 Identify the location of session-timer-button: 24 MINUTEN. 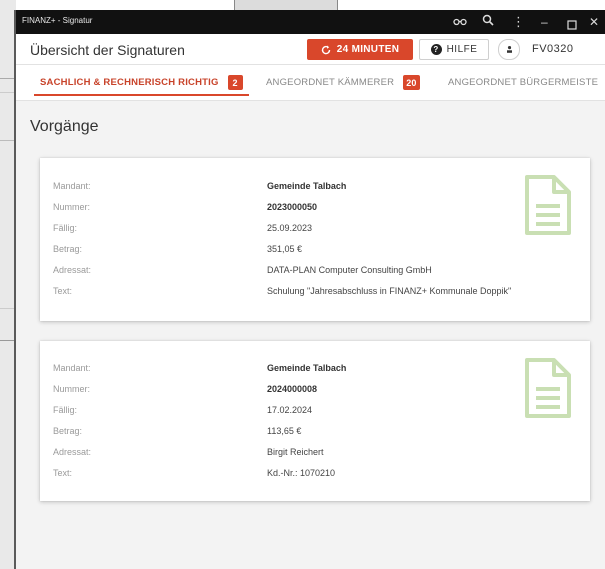
(360, 49).